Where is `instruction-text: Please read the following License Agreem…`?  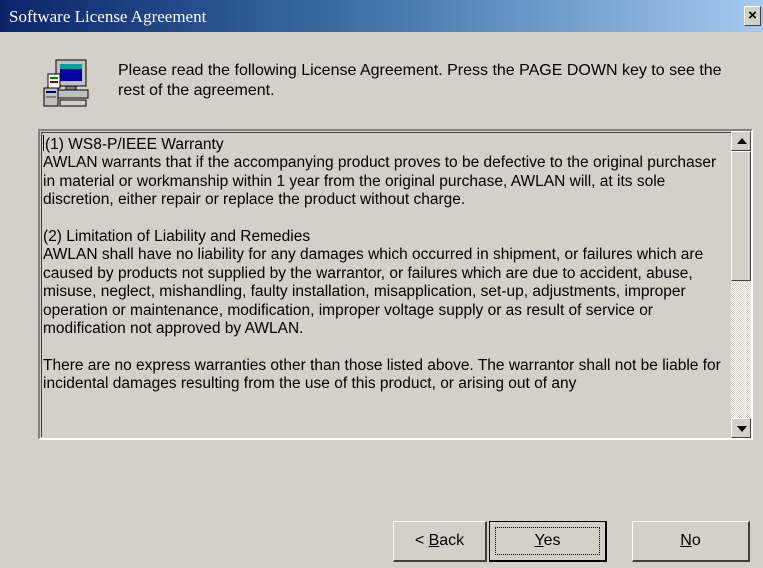 instruction-text: Please read the following License Agreem… is located at coordinates (420, 80).